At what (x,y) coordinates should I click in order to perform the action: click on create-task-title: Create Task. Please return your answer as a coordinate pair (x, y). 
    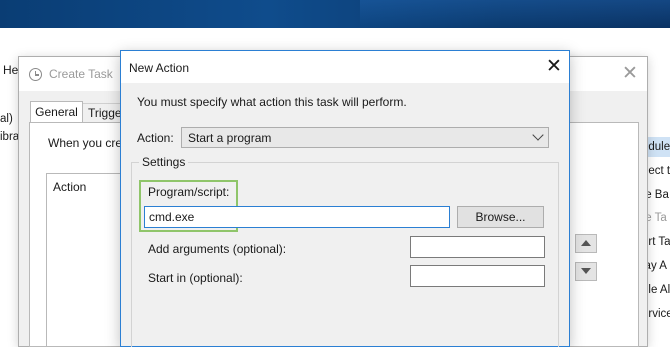
    Looking at the image, I should click on (81, 74).